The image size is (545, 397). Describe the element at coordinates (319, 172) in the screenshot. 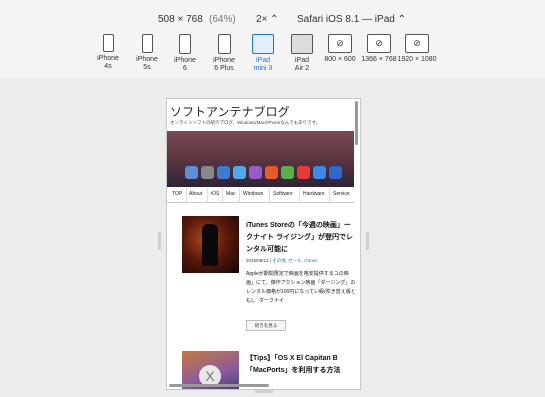

I see `safari-icon` at that location.